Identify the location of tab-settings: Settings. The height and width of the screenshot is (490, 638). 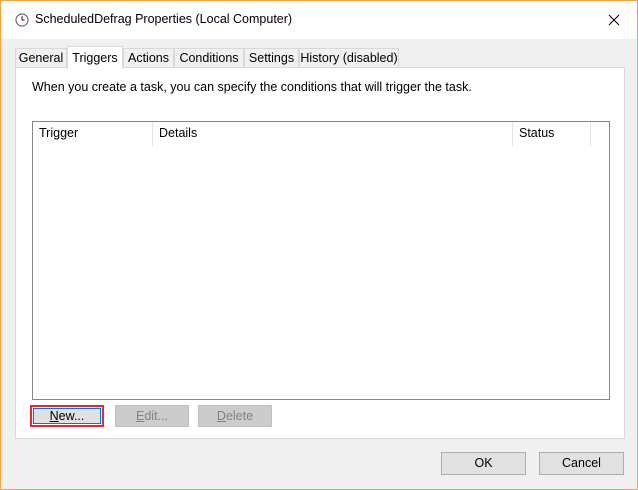
(271, 57).